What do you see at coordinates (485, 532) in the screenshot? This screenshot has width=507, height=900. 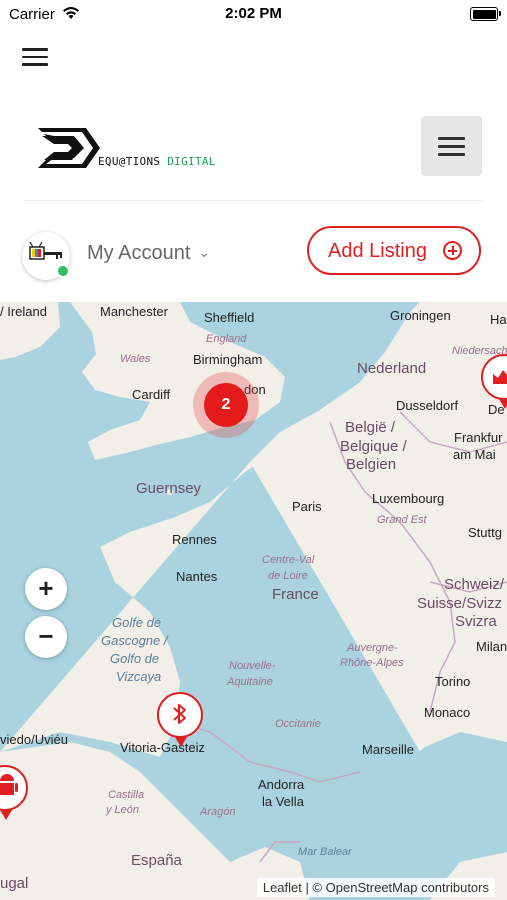 I see `map-label-stuttgart: Stuttg` at bounding box center [485, 532].